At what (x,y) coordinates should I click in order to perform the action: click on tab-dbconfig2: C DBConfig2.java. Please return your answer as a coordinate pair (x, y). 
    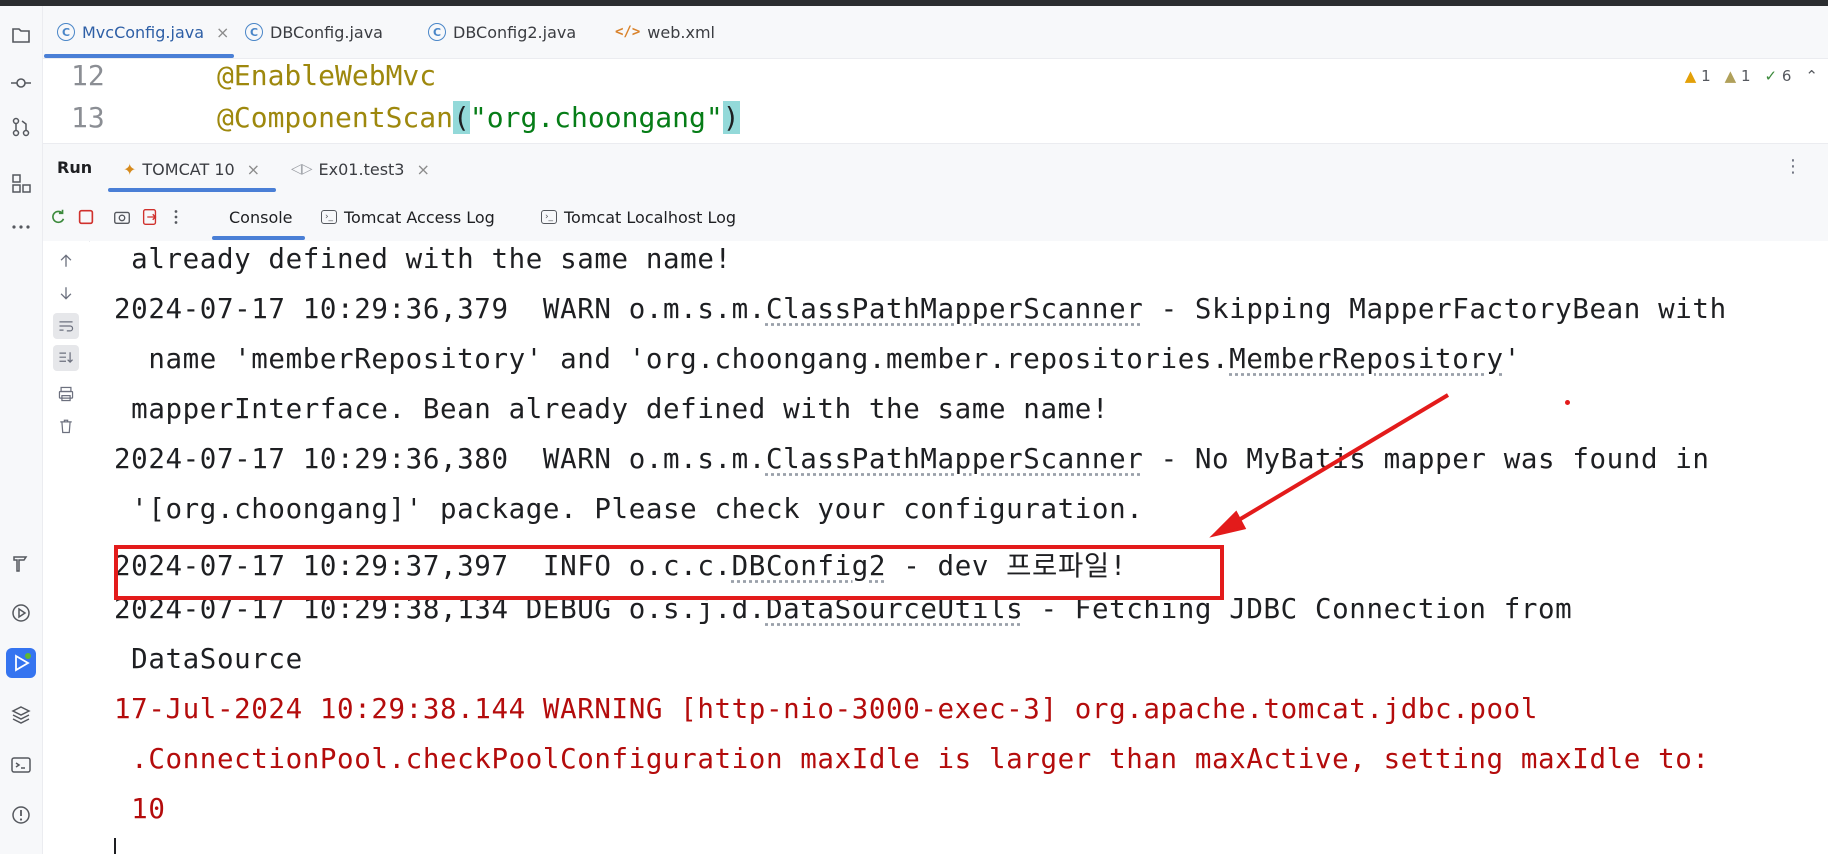
    Looking at the image, I should click on (502, 32).